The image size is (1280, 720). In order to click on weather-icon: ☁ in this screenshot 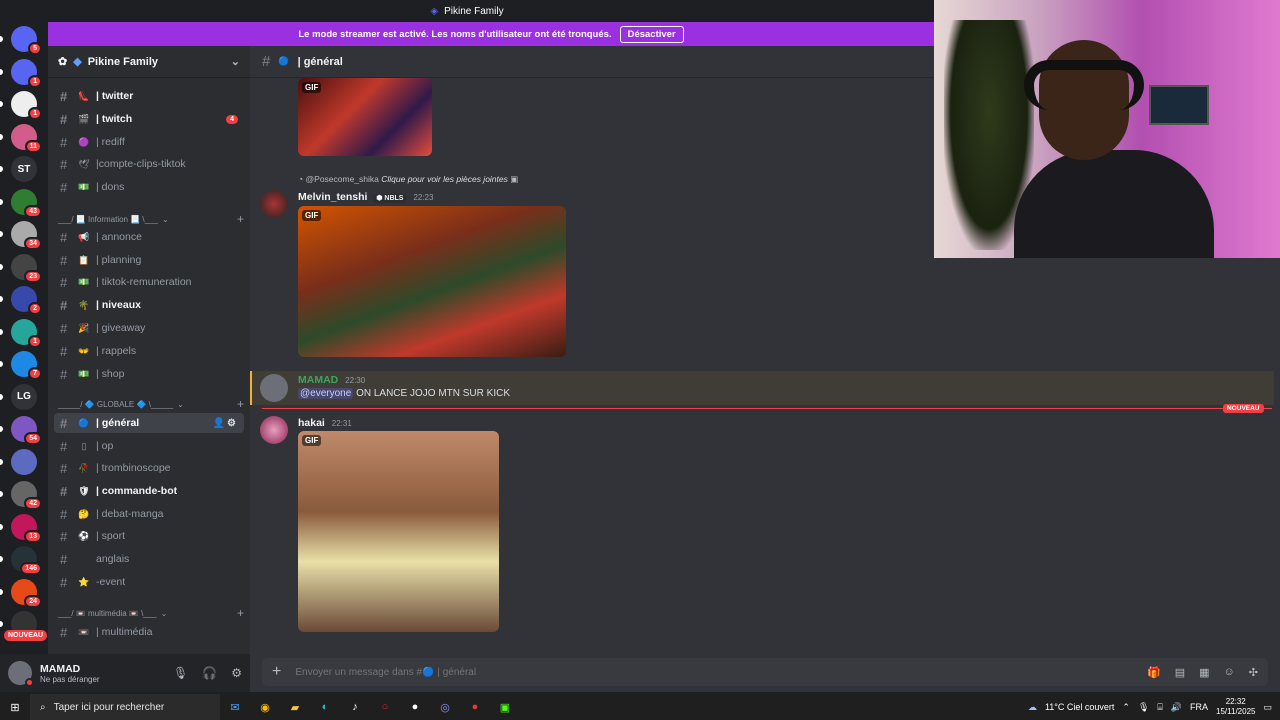, I will do `click(1032, 707)`.